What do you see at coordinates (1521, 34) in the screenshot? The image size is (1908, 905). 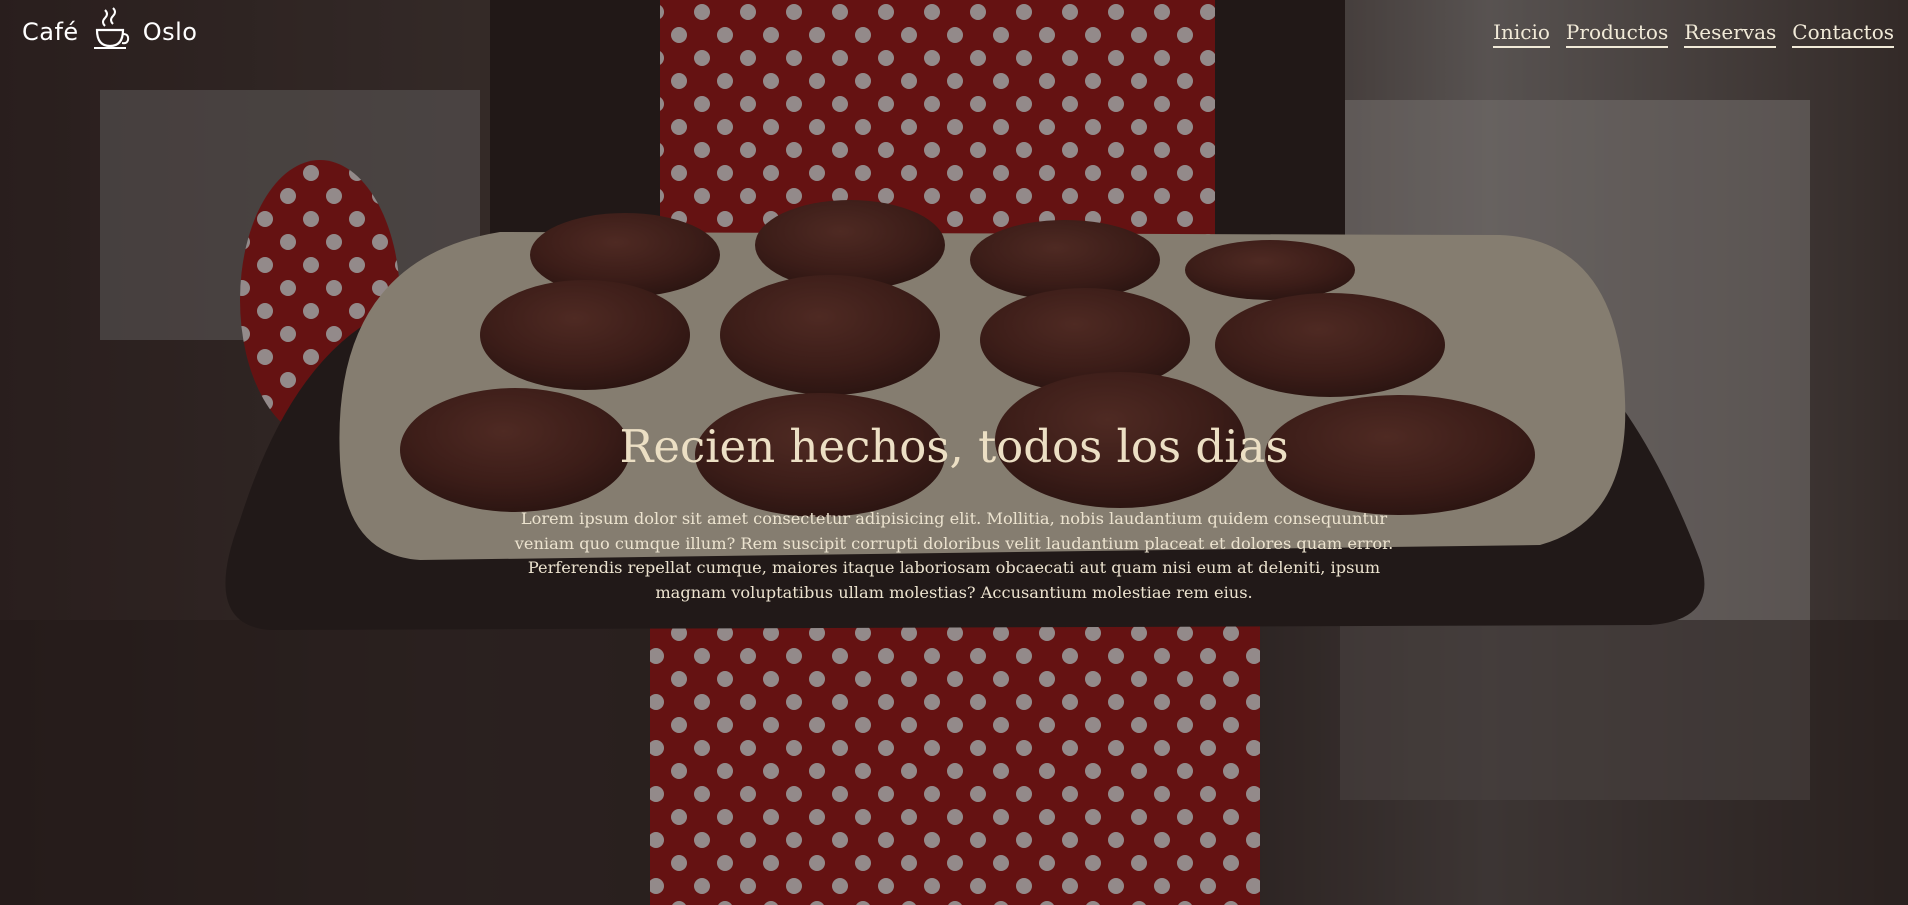 I see `nav-link-inicio: Inicio` at bounding box center [1521, 34].